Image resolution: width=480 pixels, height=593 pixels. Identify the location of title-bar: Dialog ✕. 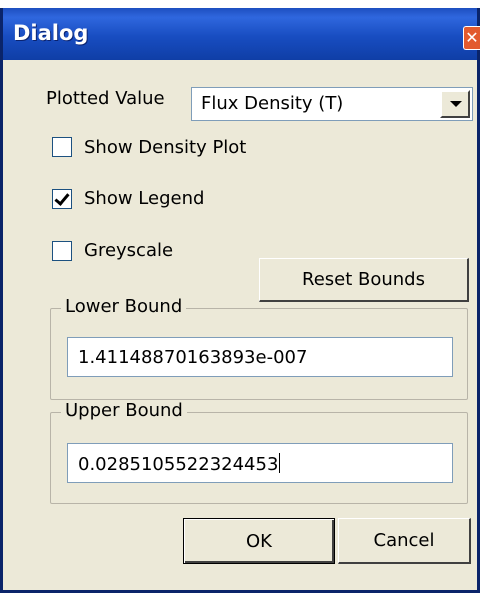
(241, 34).